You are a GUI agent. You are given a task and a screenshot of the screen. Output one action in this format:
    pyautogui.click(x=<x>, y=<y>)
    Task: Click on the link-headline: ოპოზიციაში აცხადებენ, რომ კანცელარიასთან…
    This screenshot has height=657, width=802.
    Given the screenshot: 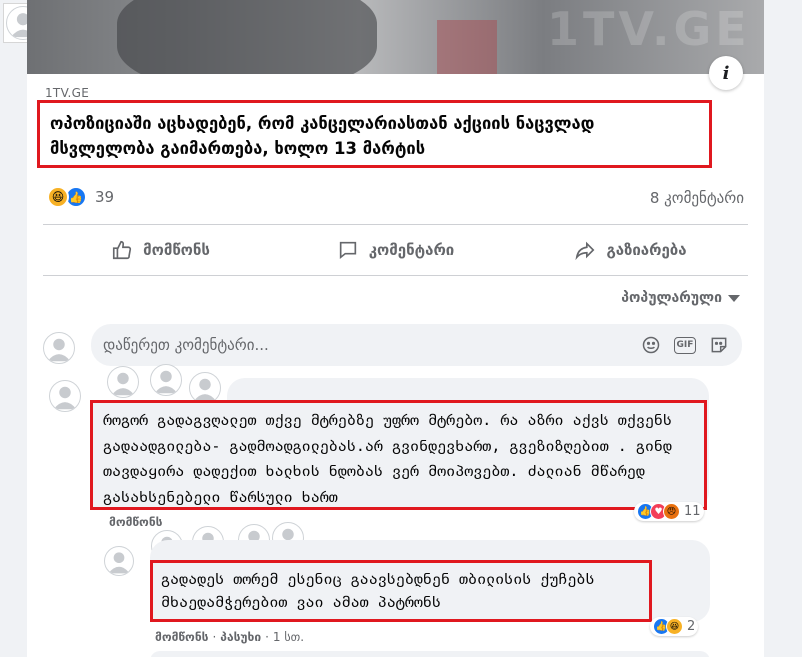 What is the action you would take?
    pyautogui.click(x=374, y=134)
    